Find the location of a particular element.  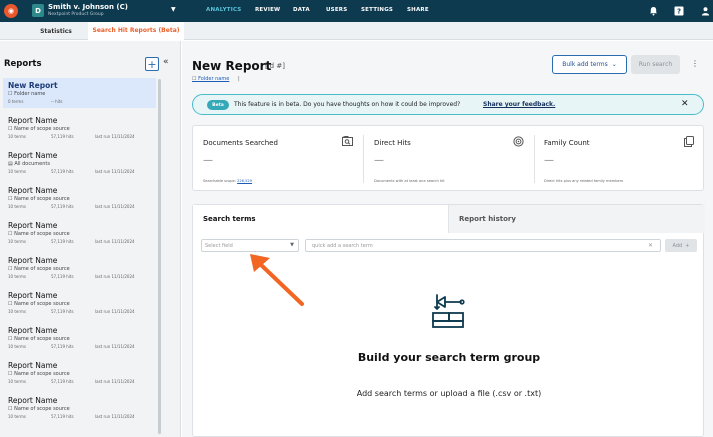

run-search-button: Run search is located at coordinates (655, 64).